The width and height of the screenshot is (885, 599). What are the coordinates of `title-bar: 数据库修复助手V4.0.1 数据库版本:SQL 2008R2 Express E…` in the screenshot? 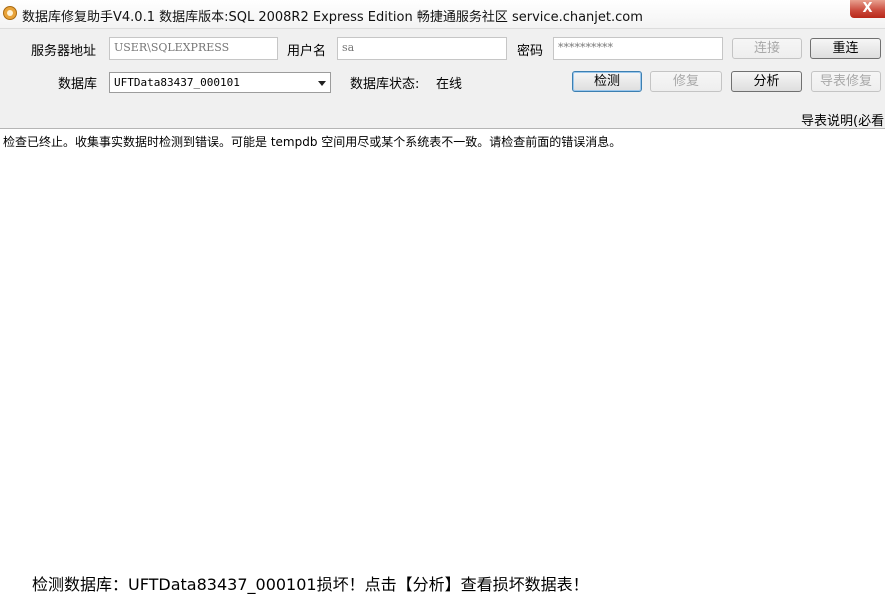 It's located at (442, 14).